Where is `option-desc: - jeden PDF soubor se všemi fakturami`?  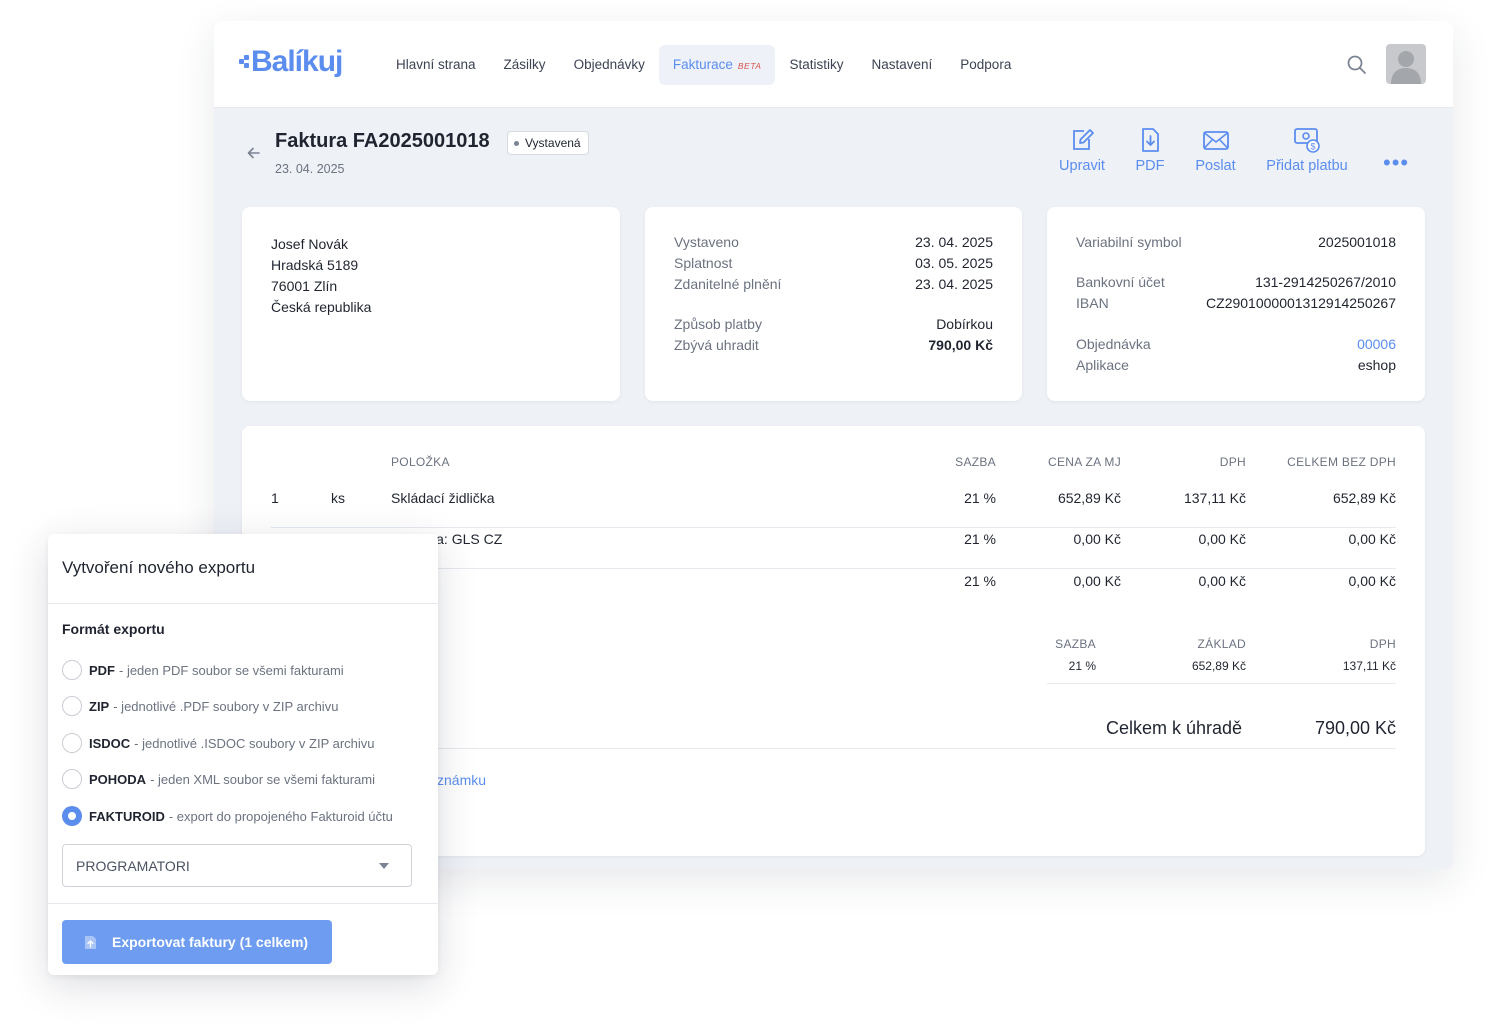 option-desc: - jeden PDF soubor se všemi fakturami is located at coordinates (231, 670).